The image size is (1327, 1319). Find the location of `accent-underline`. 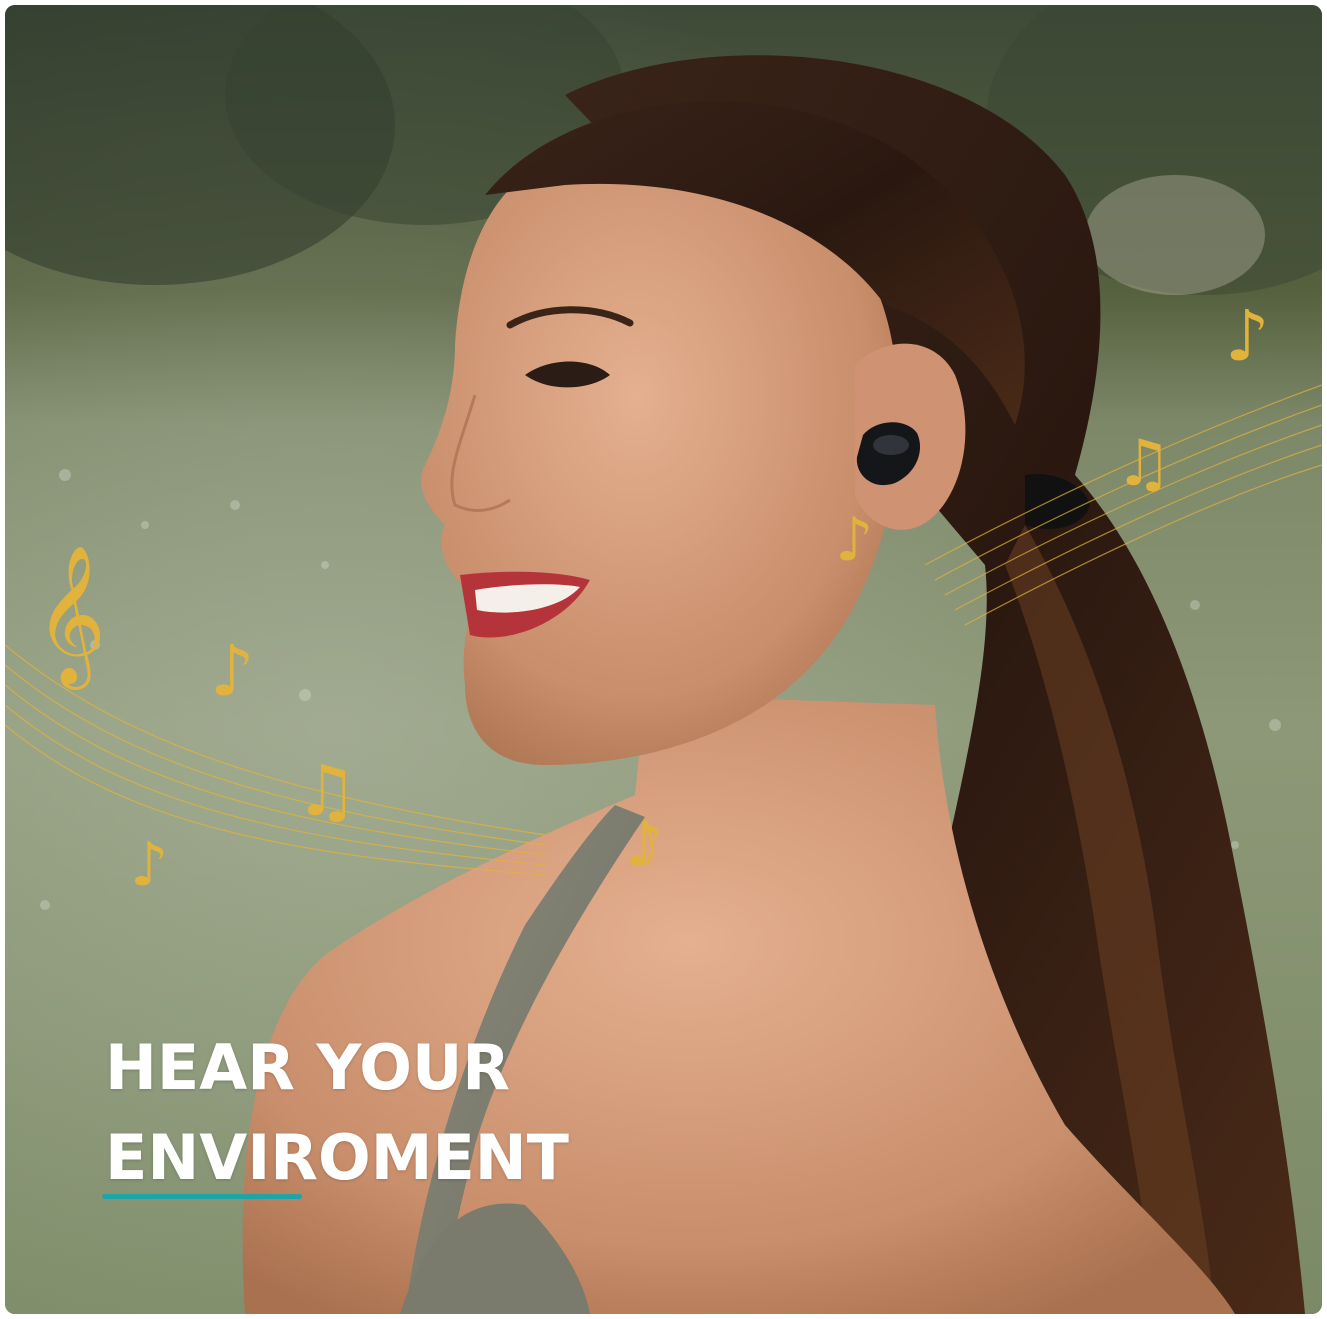

accent-underline is located at coordinates (202, 1196).